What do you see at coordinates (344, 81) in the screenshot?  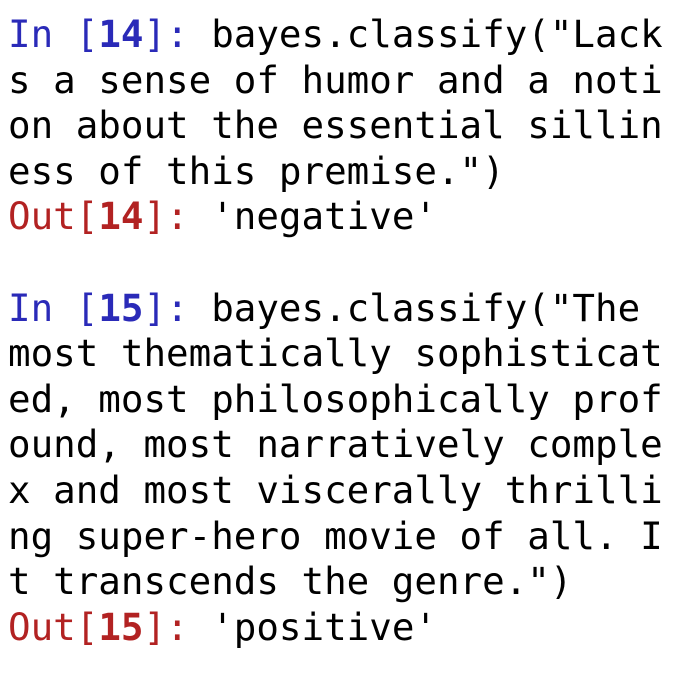 I see `input-line: s a sense of humor and a noti` at bounding box center [344, 81].